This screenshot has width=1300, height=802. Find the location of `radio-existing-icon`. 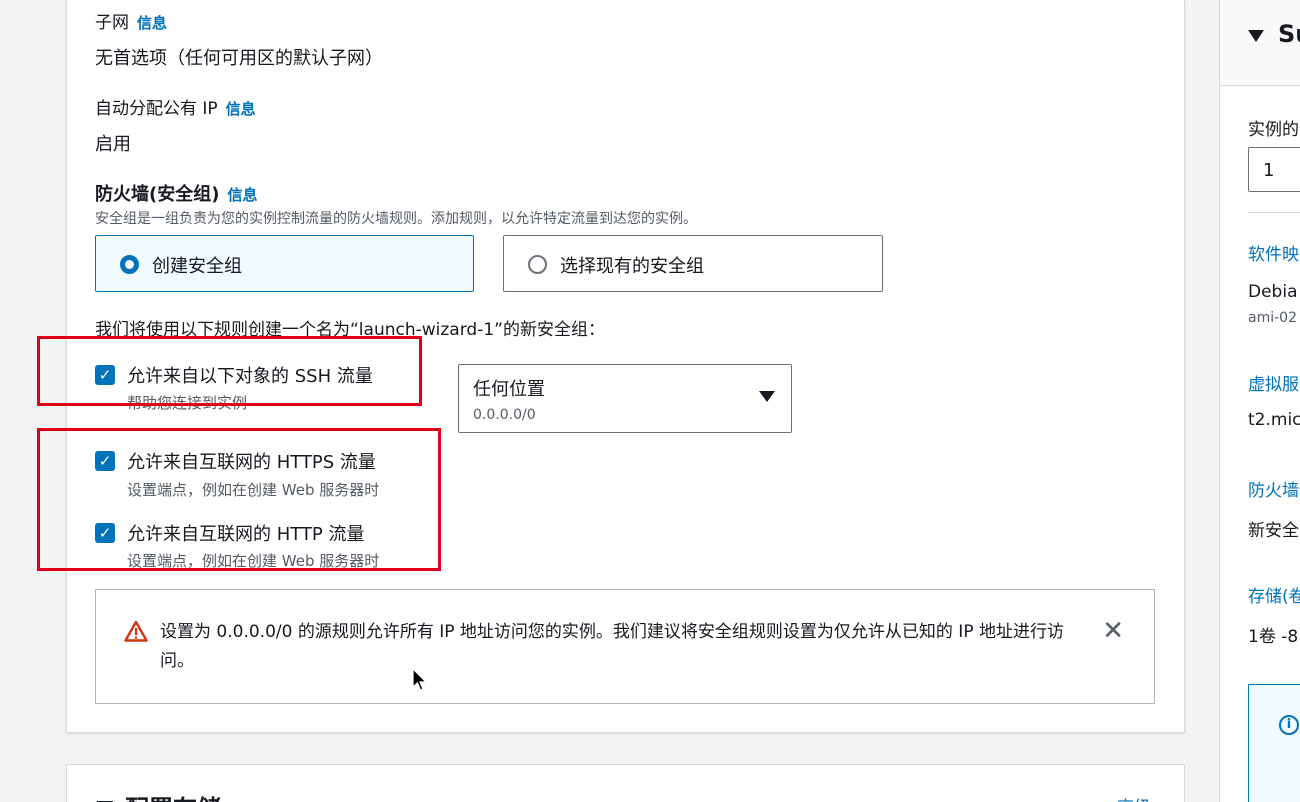

radio-existing-icon is located at coordinates (537, 264).